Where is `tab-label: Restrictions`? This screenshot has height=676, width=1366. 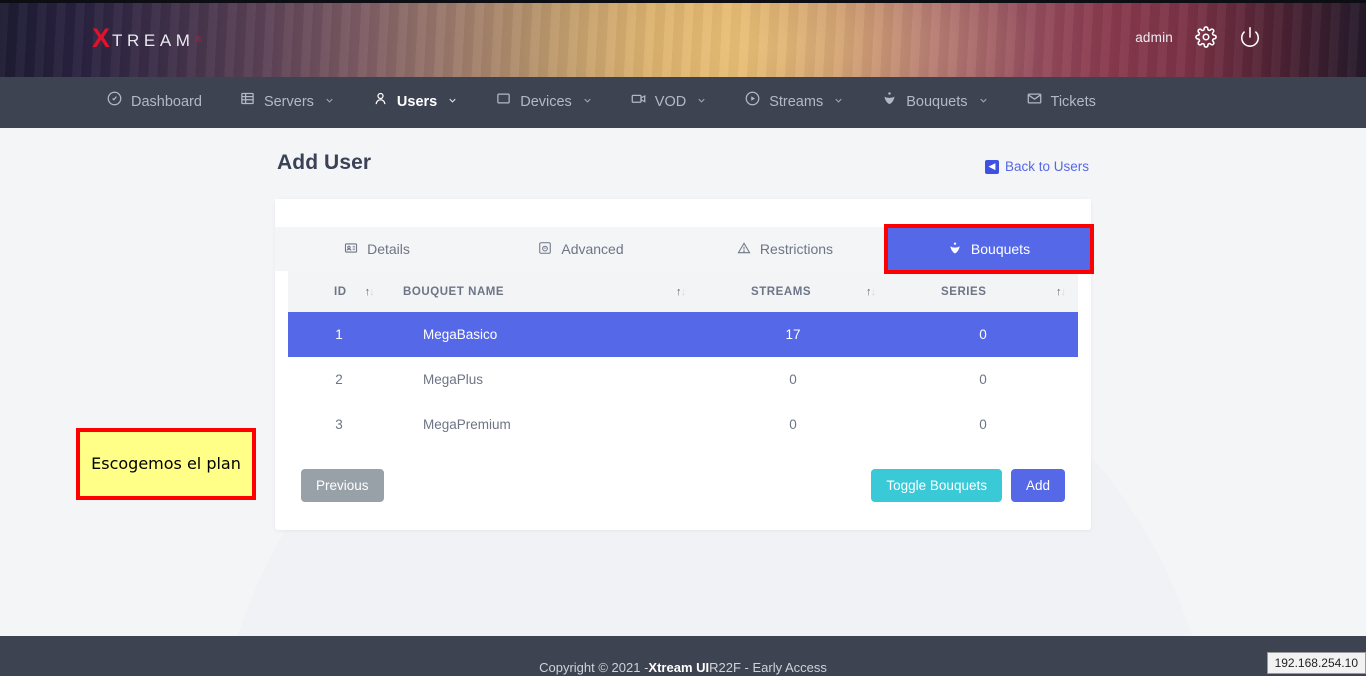 tab-label: Restrictions is located at coordinates (796, 249).